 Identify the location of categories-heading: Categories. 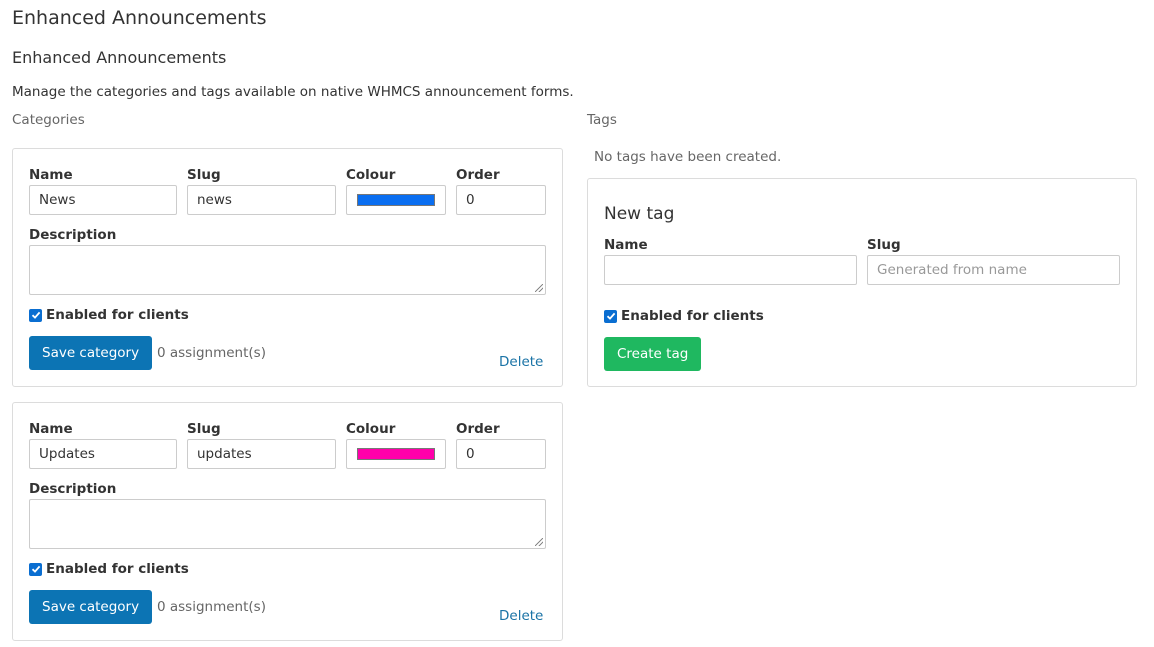
(48, 120).